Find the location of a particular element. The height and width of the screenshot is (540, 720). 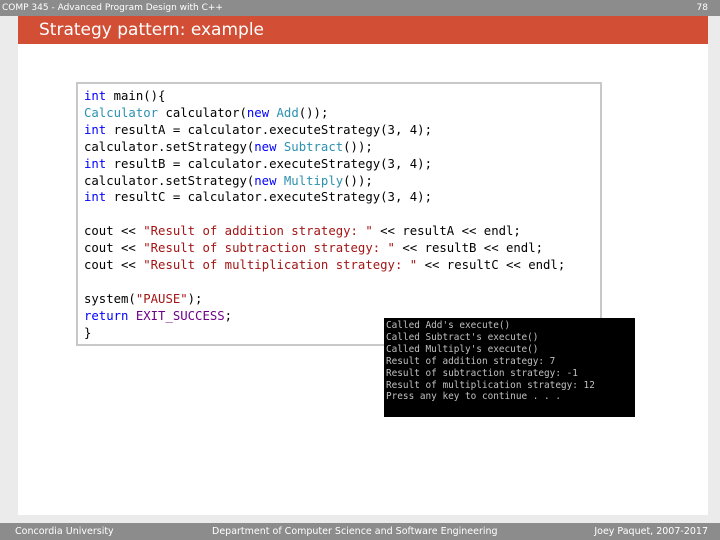

code-token: main(){ is located at coordinates (136, 96).